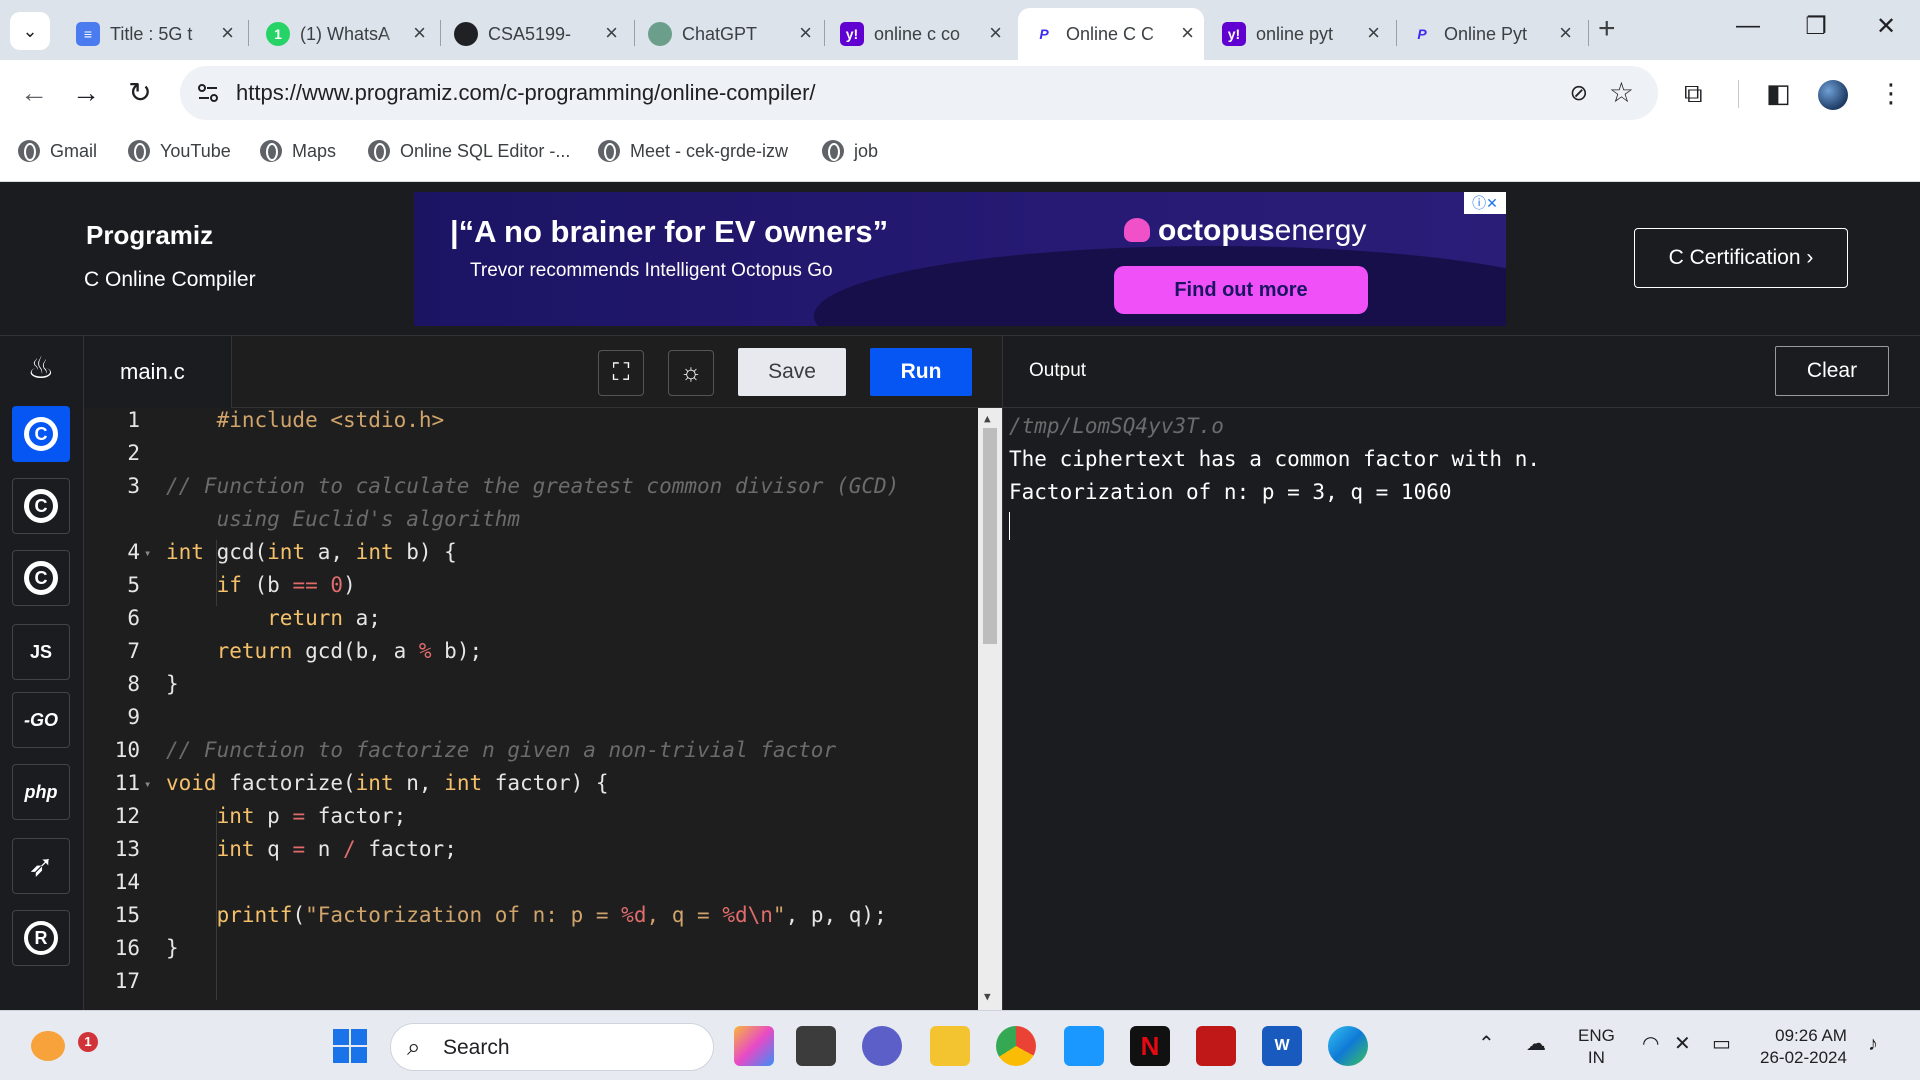 This screenshot has height=1080, width=1920. What do you see at coordinates (539, 34) in the screenshot?
I see `browser-tab: CSA5199- ×` at bounding box center [539, 34].